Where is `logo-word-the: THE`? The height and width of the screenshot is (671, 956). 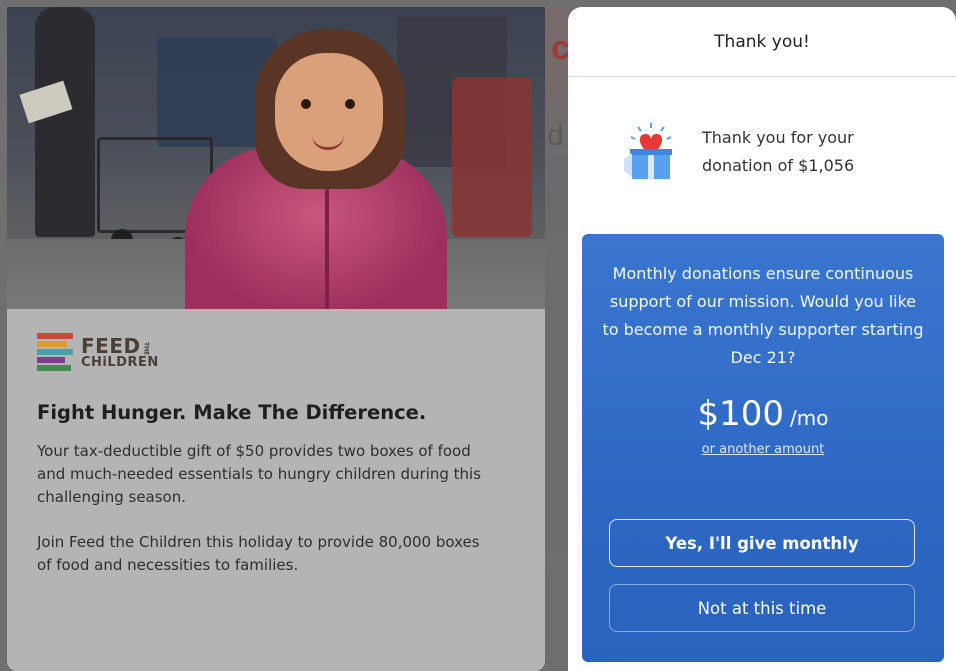
logo-word-the: THE is located at coordinates (146, 349).